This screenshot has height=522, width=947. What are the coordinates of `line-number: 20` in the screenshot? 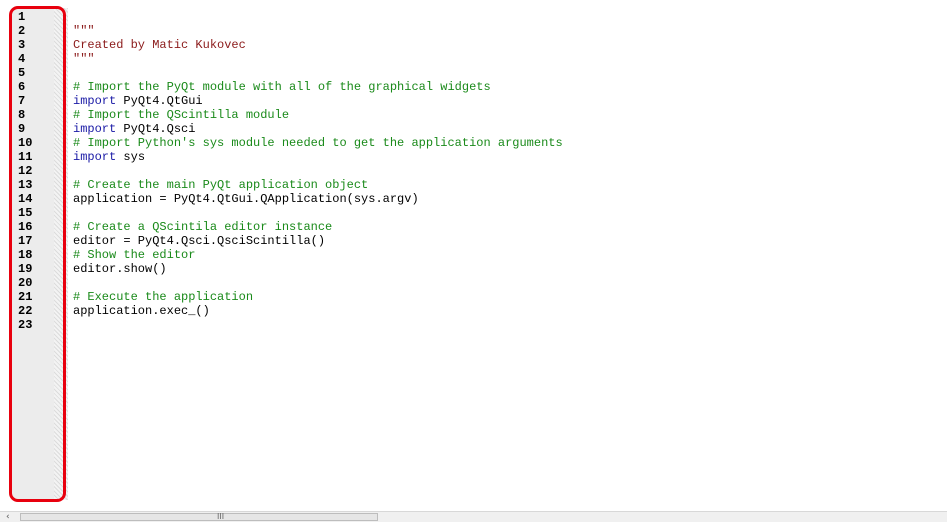 It's located at (25, 283).